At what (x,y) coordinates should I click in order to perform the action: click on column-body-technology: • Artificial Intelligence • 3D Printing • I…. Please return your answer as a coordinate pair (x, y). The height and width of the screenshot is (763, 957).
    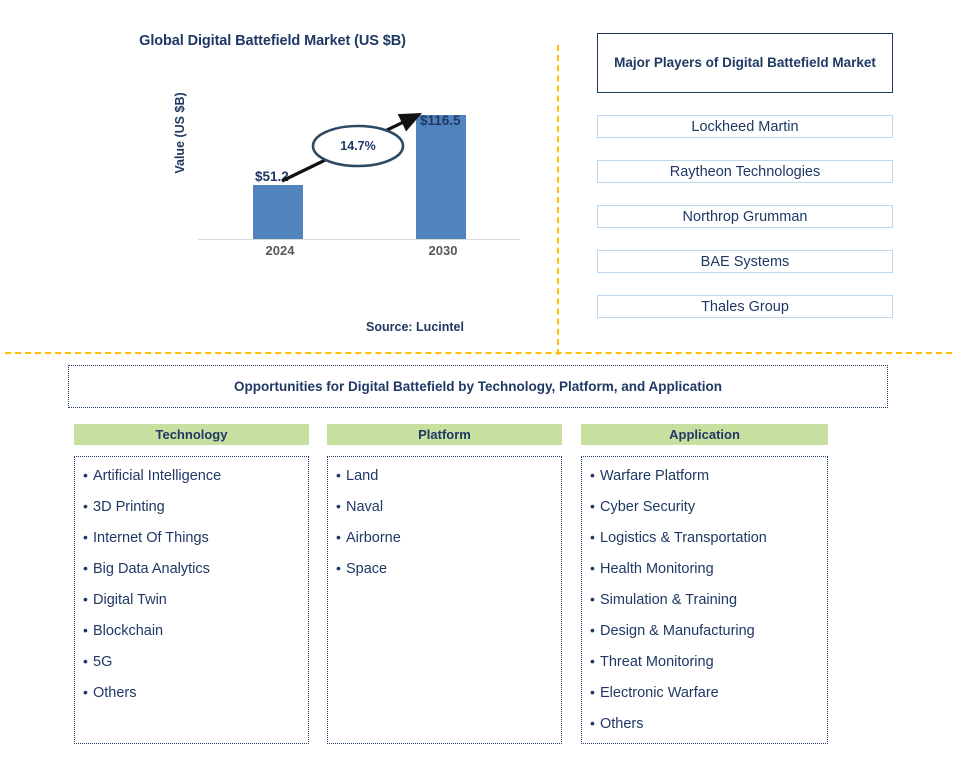
    Looking at the image, I should click on (191, 600).